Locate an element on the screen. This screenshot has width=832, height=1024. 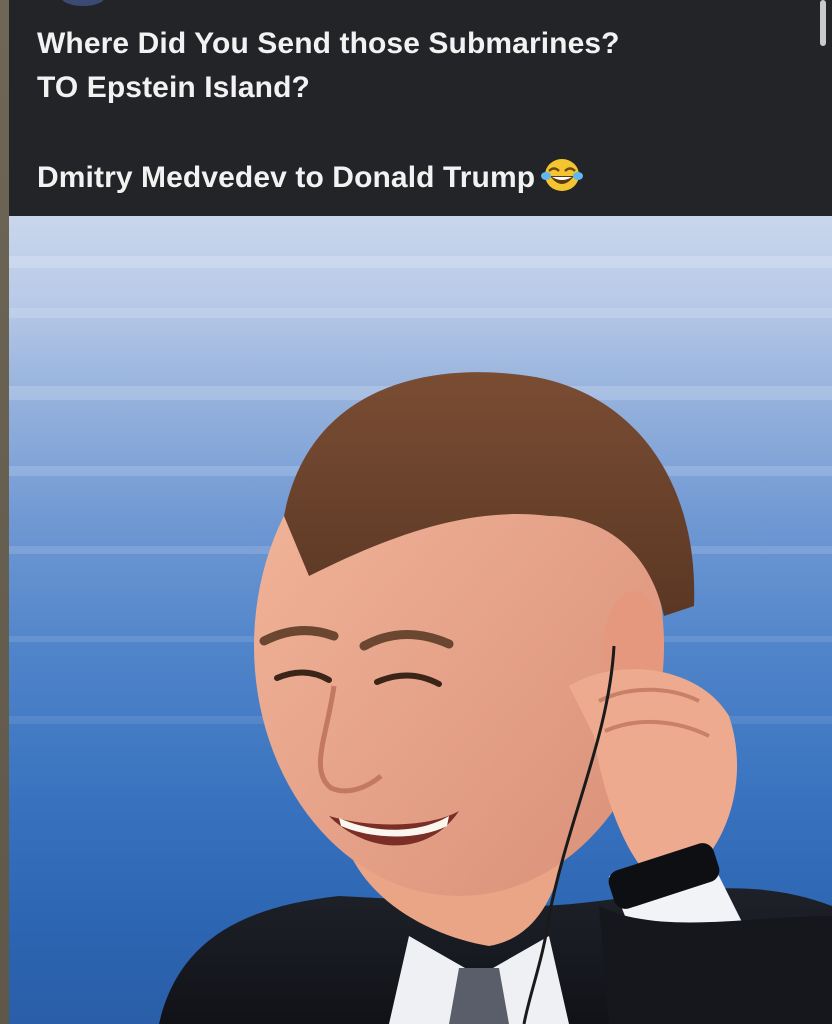
caption-line-1: Where Did You Send those Submarines? is located at coordinates (328, 43).